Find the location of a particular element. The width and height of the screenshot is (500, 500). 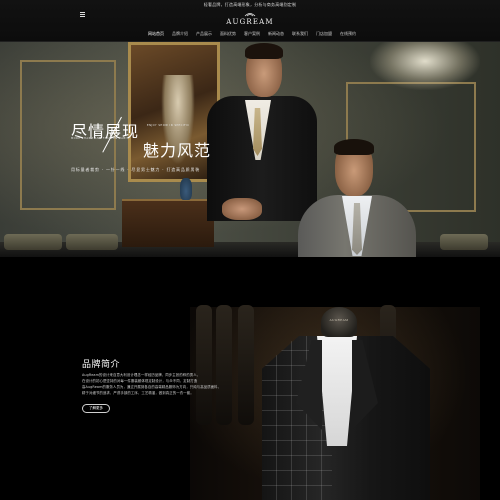

intro-title: 品牌简介 is located at coordinates (101, 365).